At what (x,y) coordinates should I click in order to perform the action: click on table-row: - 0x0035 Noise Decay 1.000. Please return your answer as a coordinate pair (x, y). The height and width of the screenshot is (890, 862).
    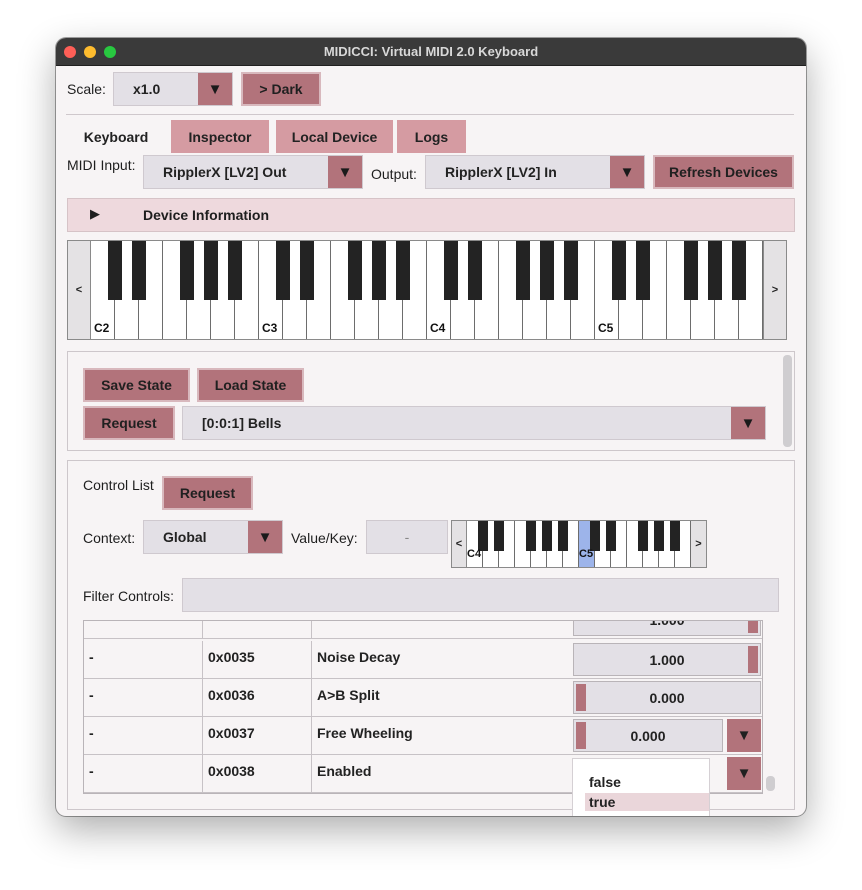
    Looking at the image, I should click on (423, 660).